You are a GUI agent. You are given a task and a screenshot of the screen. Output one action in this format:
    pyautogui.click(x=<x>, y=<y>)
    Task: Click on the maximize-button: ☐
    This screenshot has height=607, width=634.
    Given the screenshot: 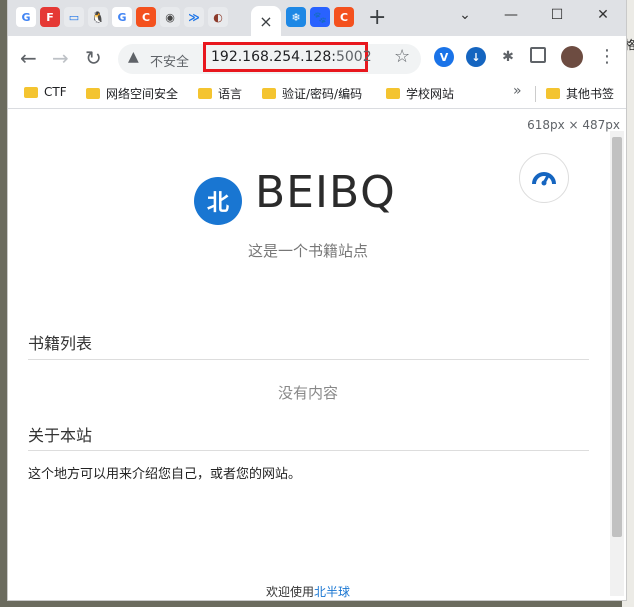 What is the action you would take?
    pyautogui.click(x=557, y=15)
    